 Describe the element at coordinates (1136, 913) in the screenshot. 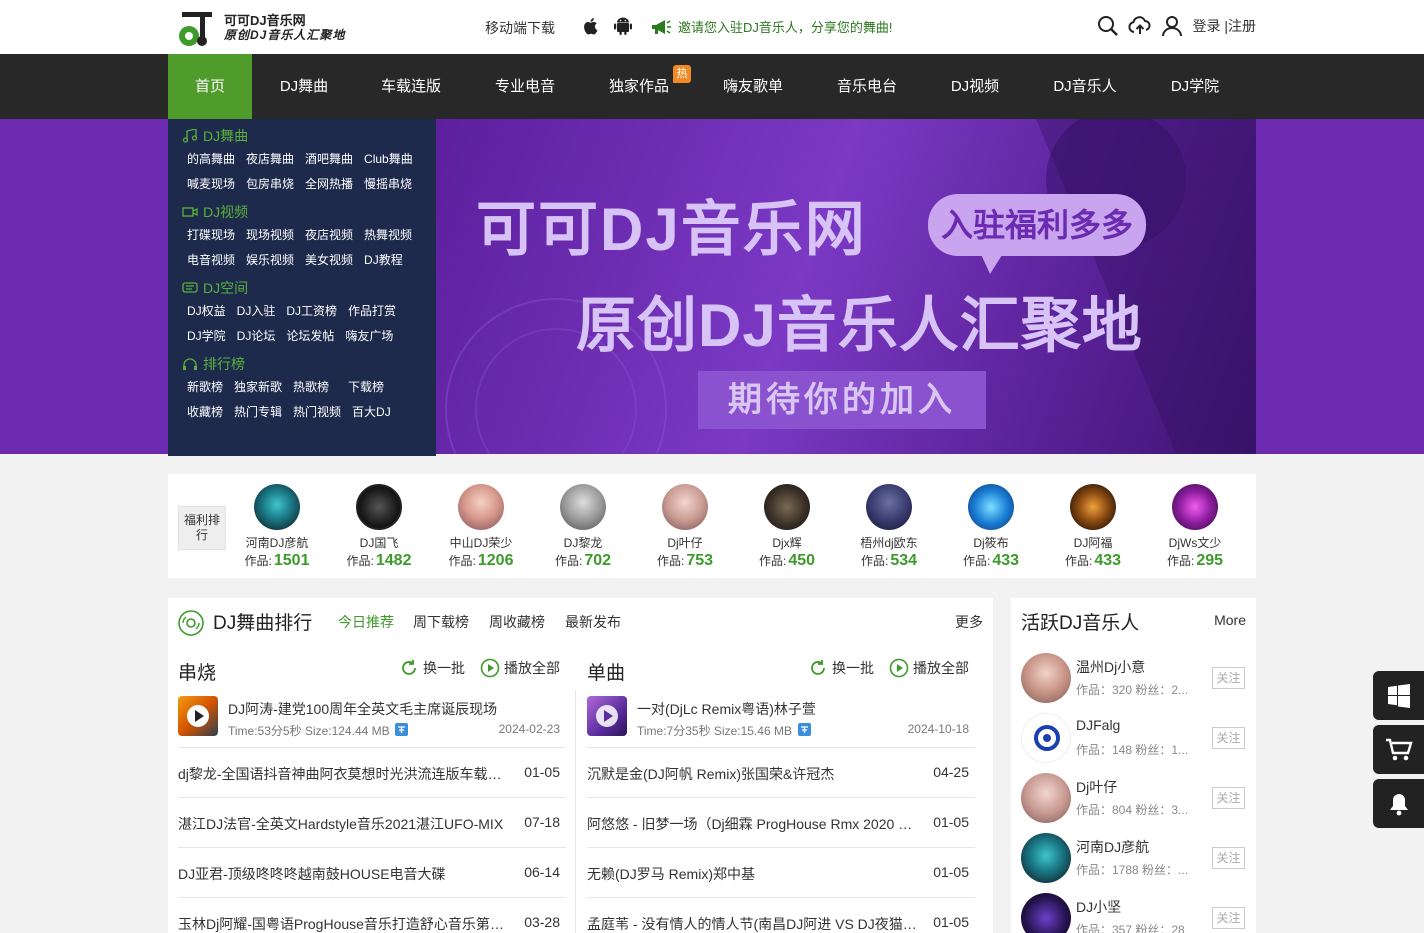

I see `musician-row: DJ小坚 作品：357 粉丝：28 关注` at that location.